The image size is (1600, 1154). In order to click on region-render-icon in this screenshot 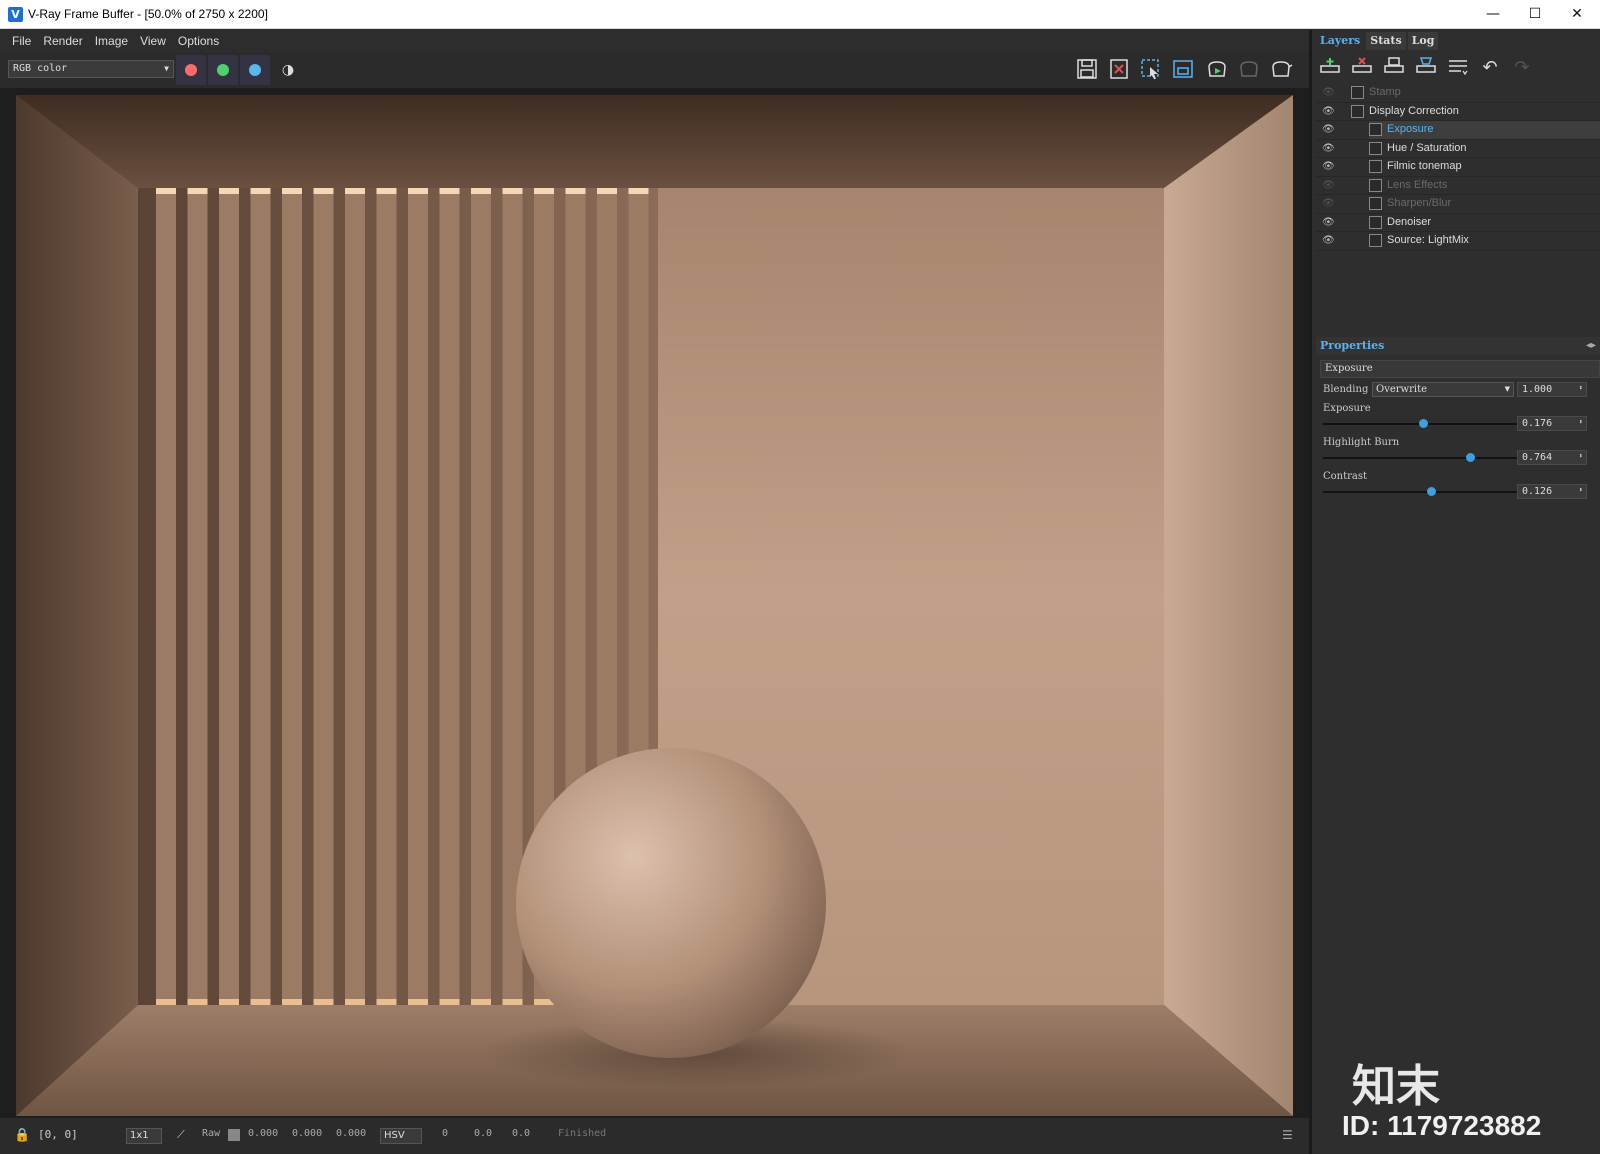, I will do `click(1151, 70)`.